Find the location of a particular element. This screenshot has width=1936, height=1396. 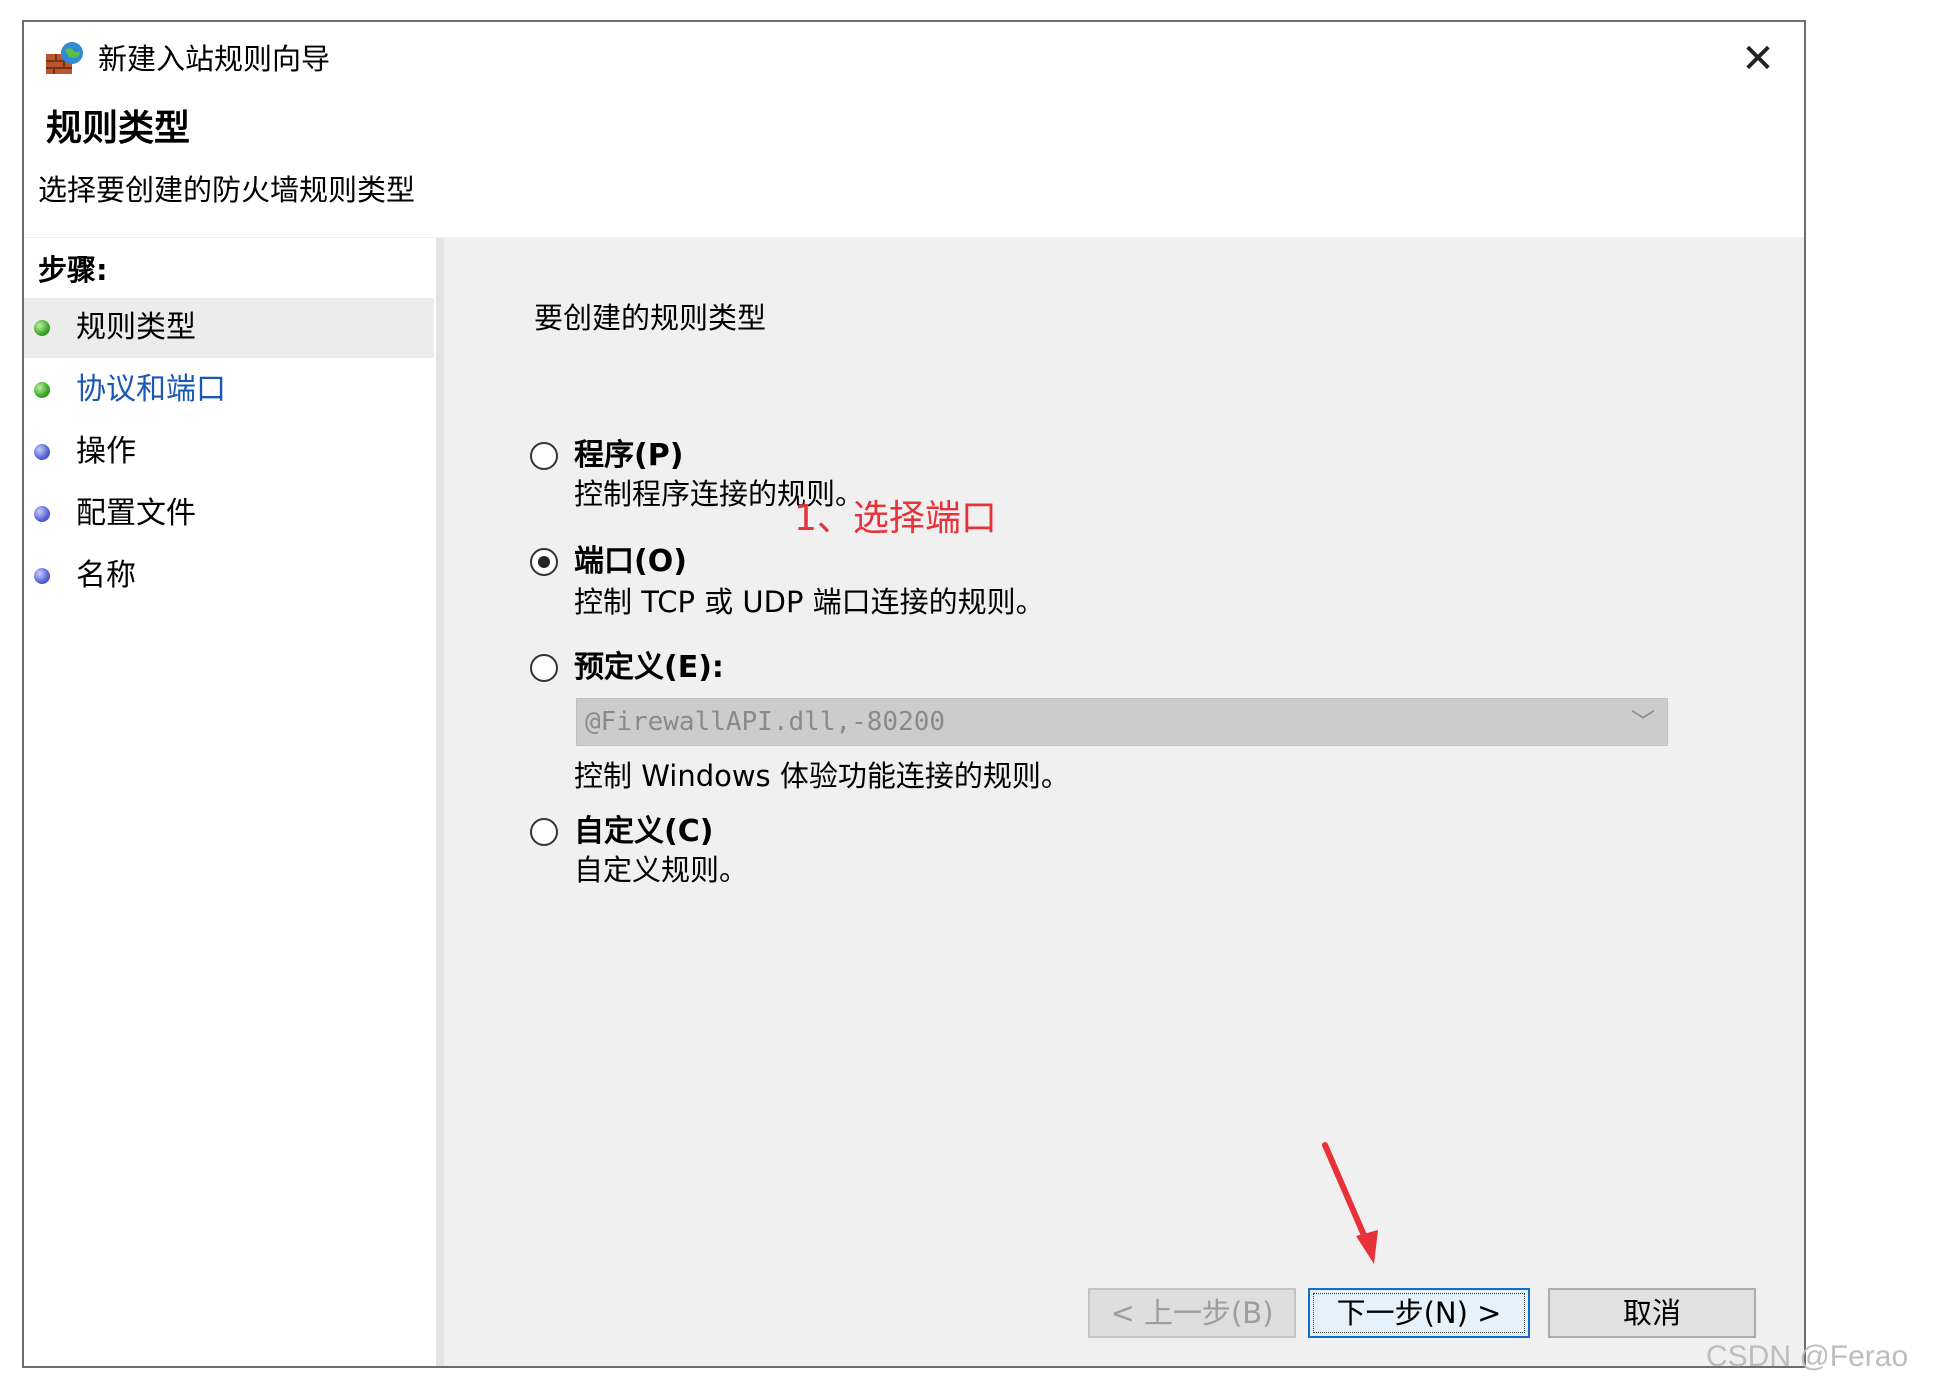

close-button: ✕ is located at coordinates (1758, 60).